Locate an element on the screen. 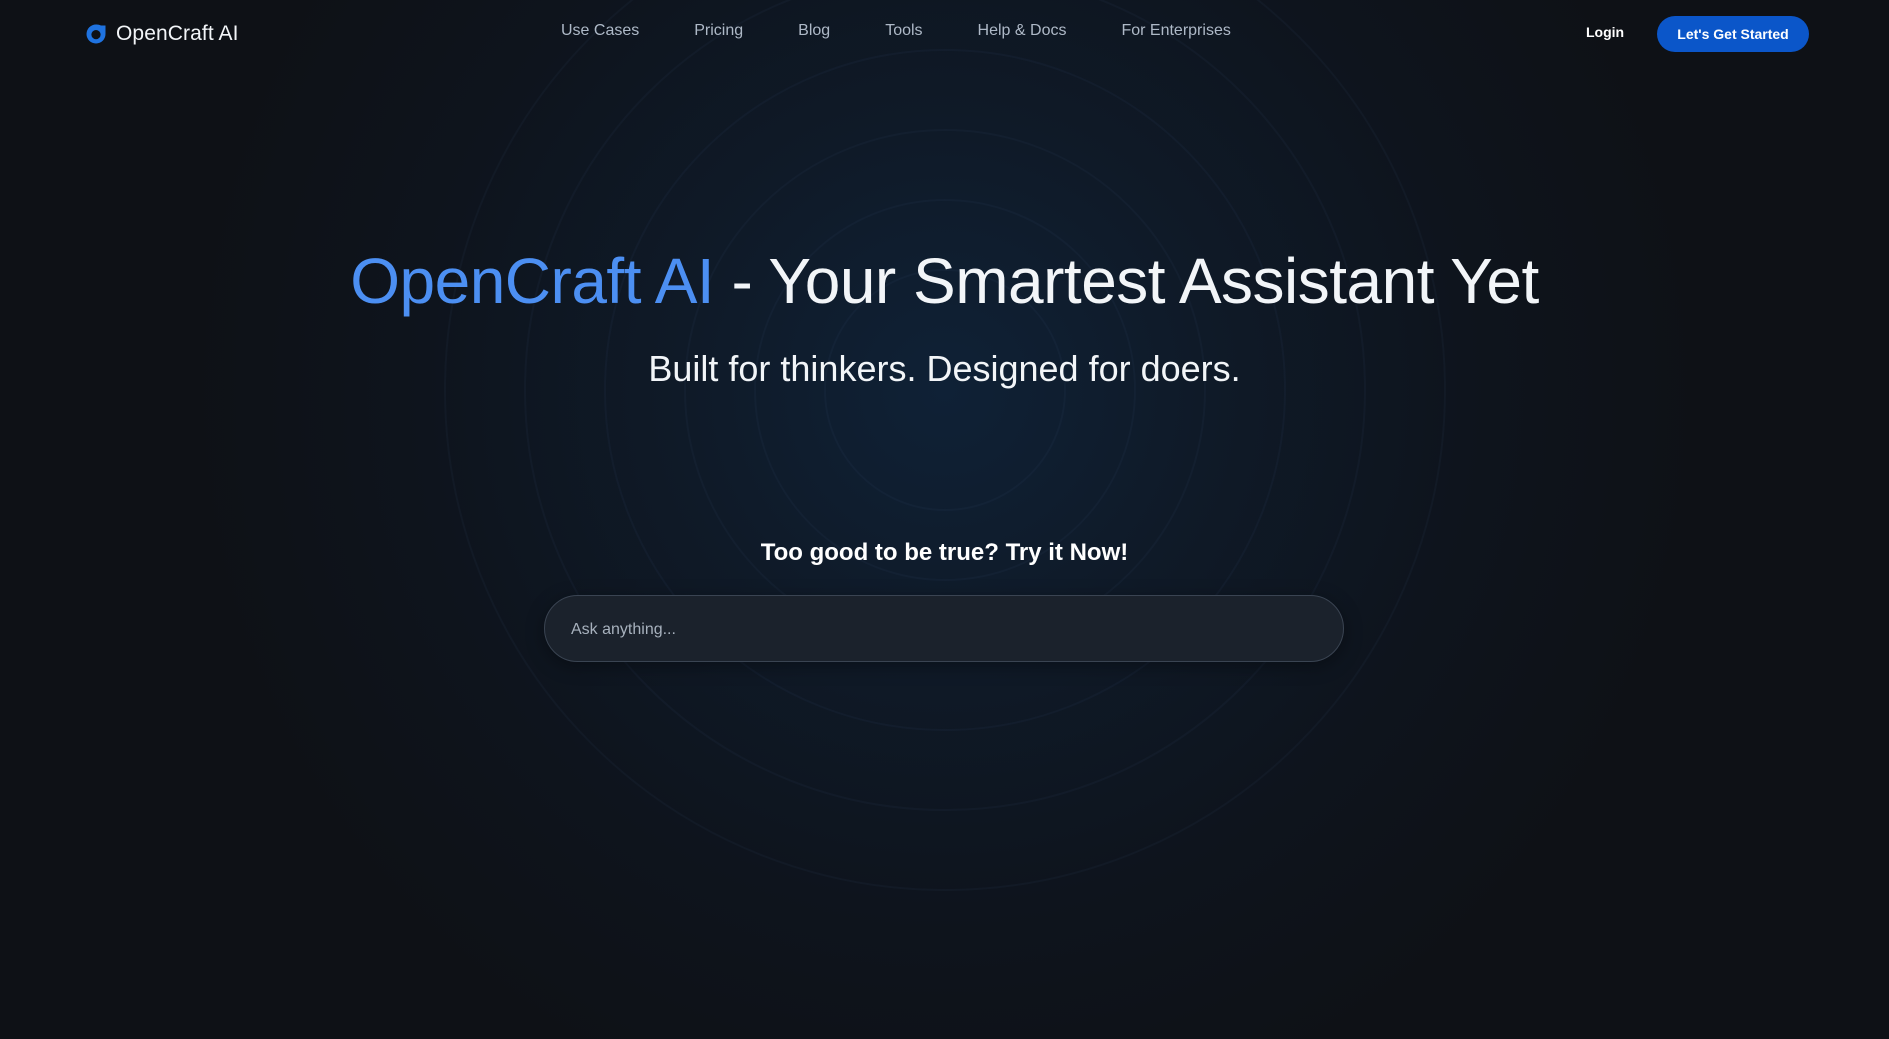 Image resolution: width=1889 pixels, height=1039 pixels. login-link: Login is located at coordinates (1605, 32).